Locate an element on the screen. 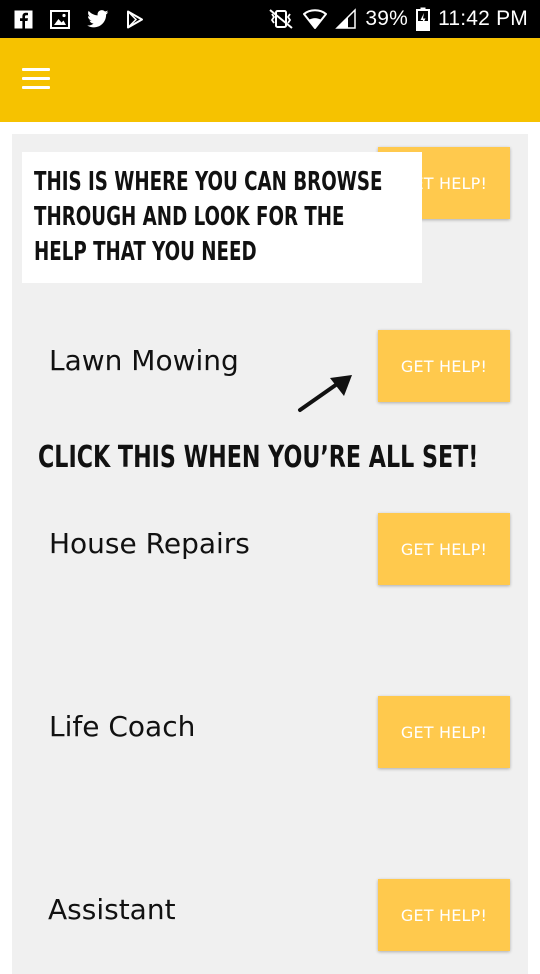  status-bar: 39% 11:42 PM is located at coordinates (270, 19).